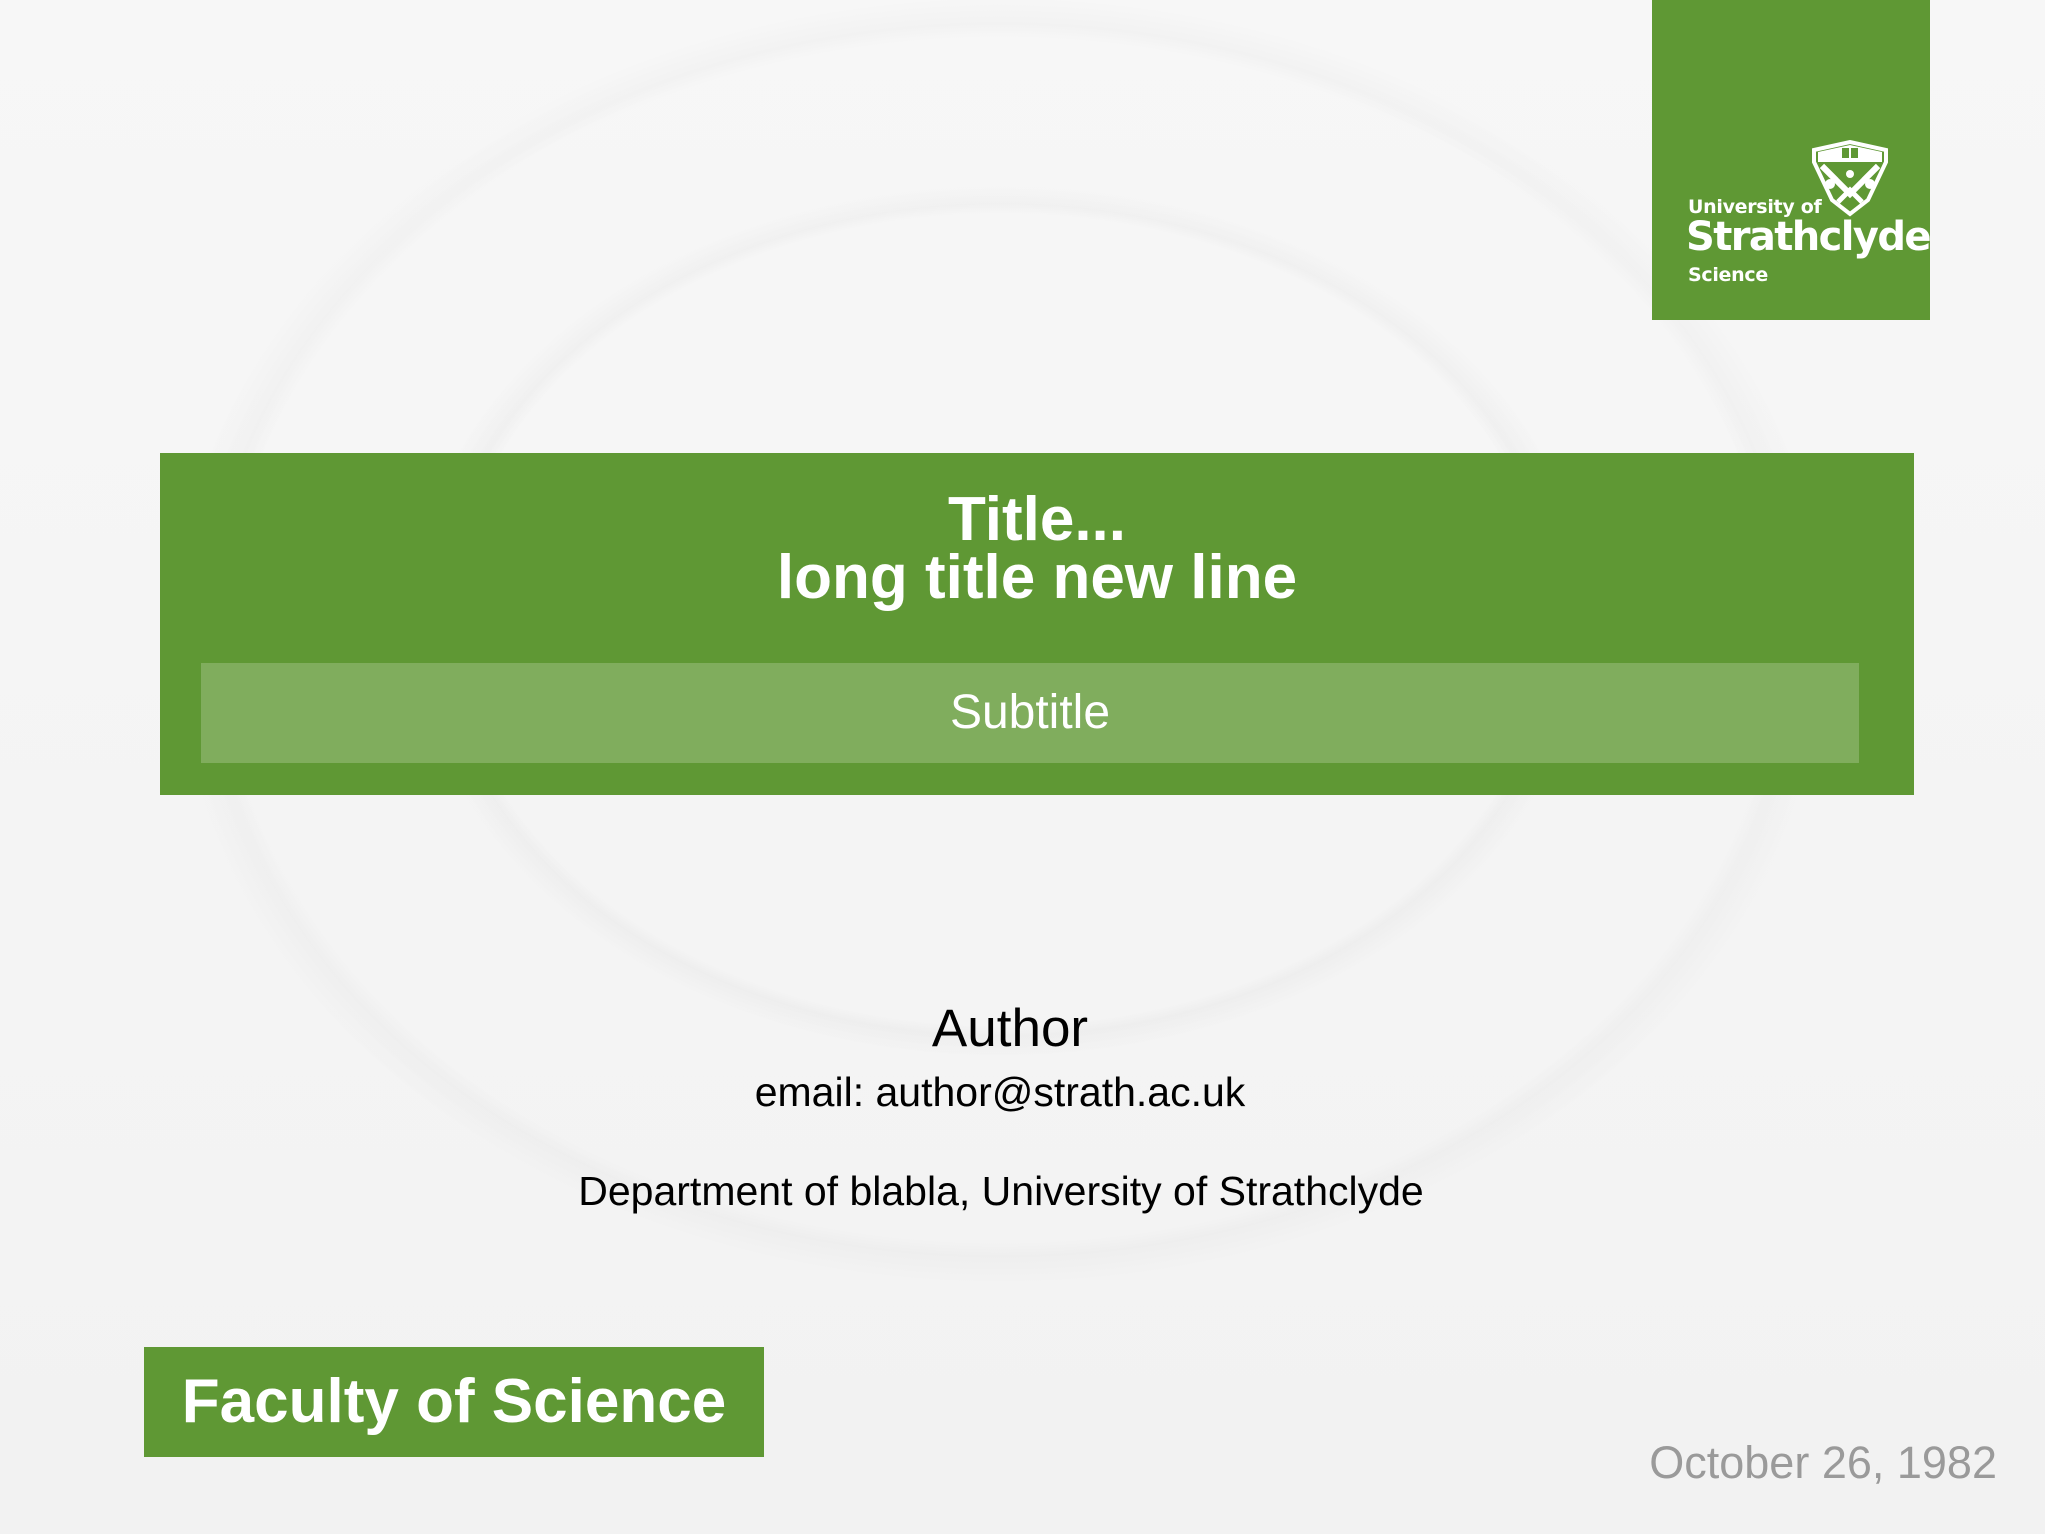 The image size is (2045, 1534). Describe the element at coordinates (1000, 1092) in the screenshot. I see `author-email: email: author@strath.ac.uk` at that location.